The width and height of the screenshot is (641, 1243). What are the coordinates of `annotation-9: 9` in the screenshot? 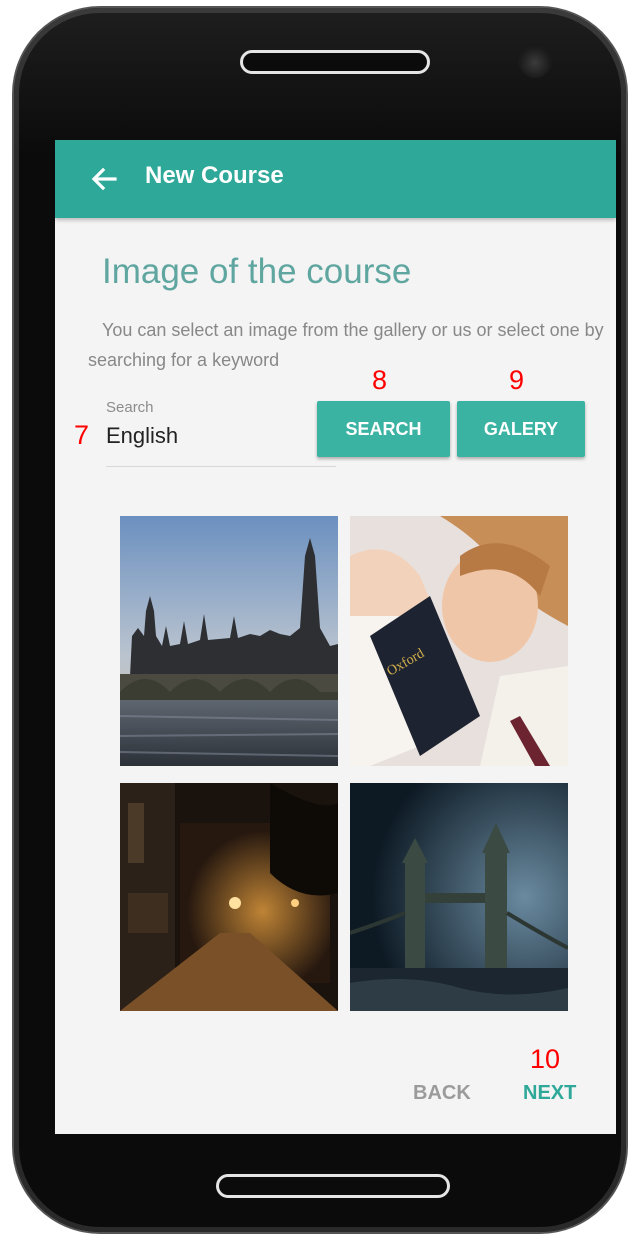 It's located at (517, 380).